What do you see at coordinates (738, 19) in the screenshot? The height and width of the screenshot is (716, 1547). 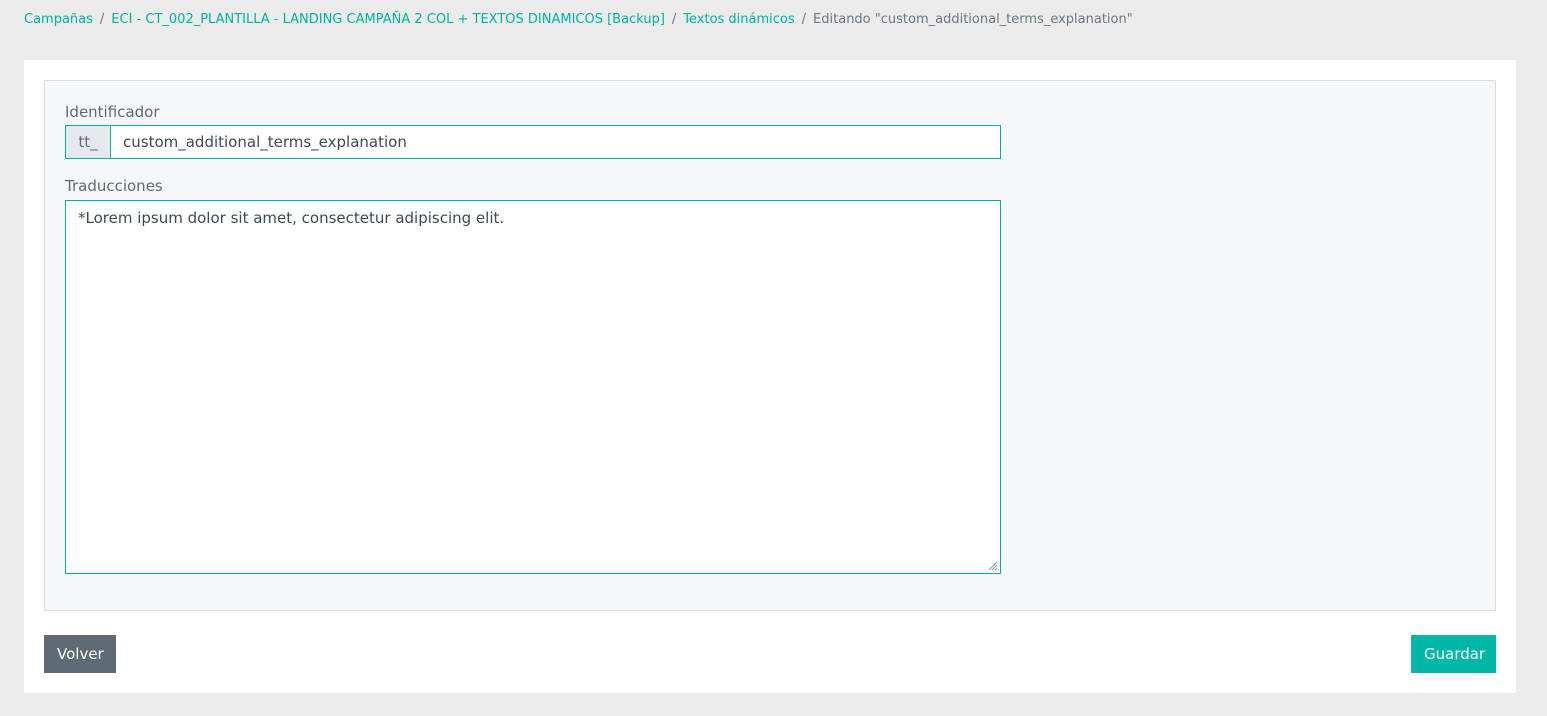 I see `breadcrumb-link-dynamic-texts: Textos dinámicos` at bounding box center [738, 19].